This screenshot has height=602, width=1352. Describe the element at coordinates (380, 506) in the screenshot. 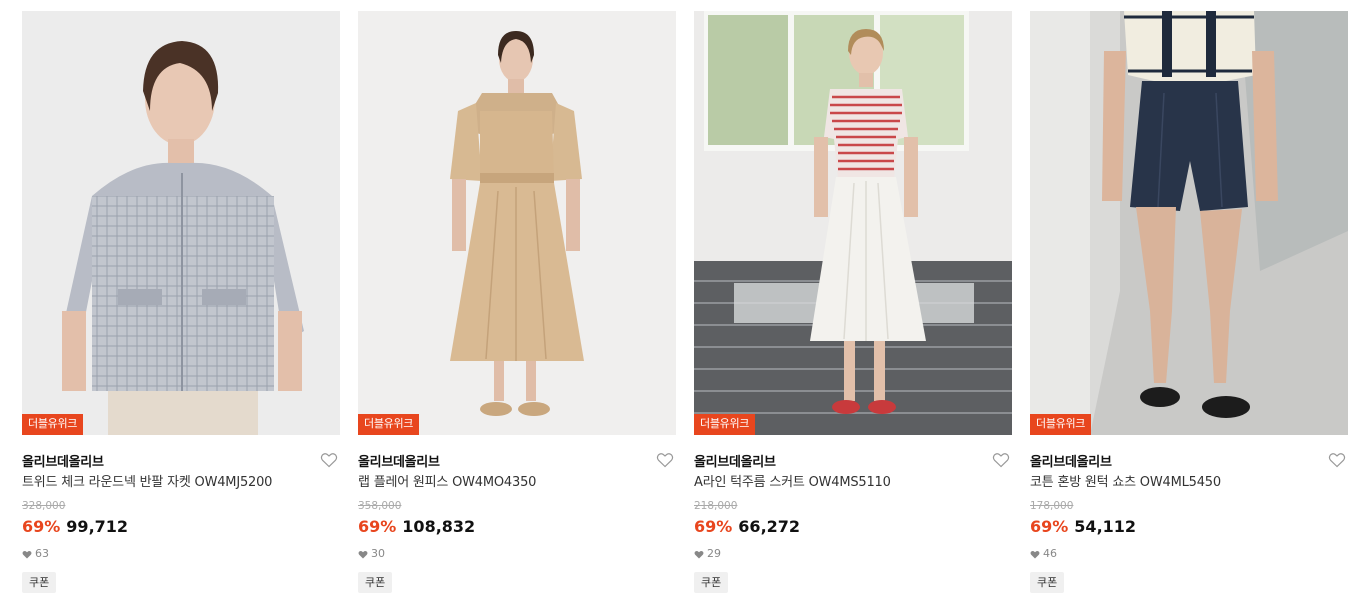

I see `original-price: 358,000` at that location.